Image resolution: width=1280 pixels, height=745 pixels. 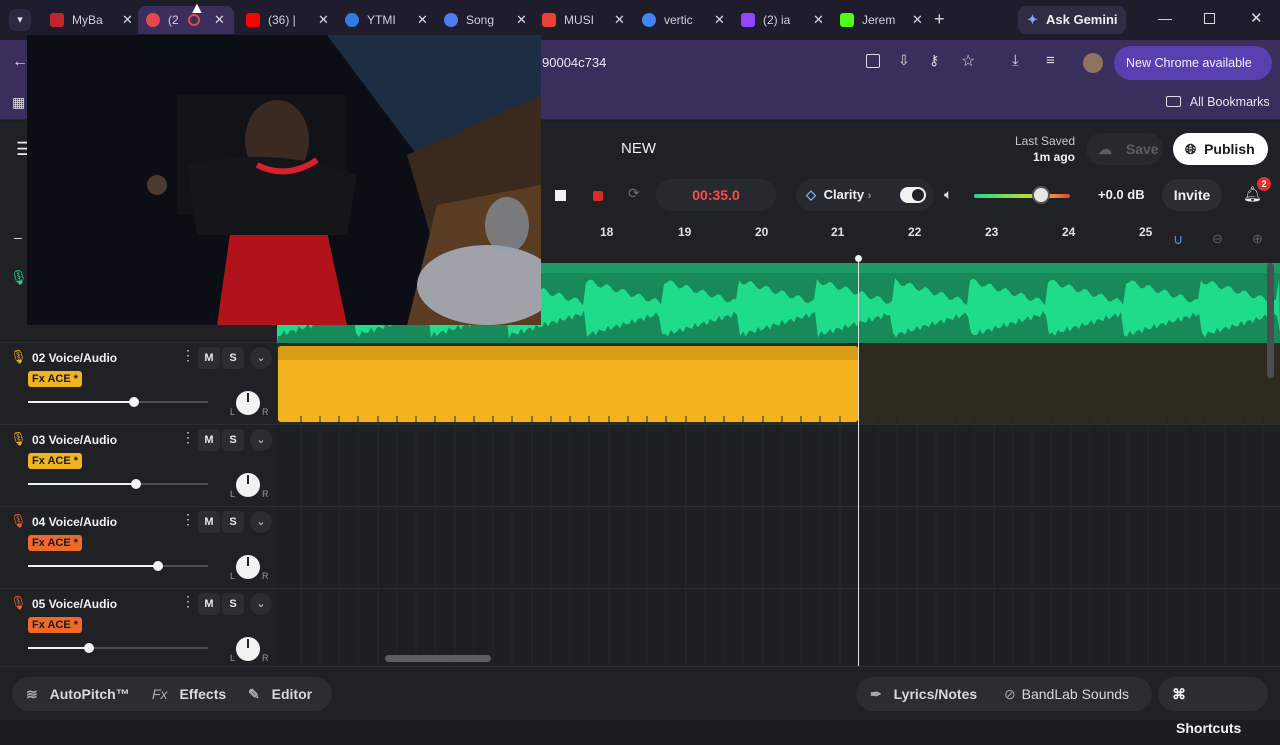 What do you see at coordinates (385, 20) in the screenshot?
I see `tab-ytmi: YTMI ✕` at bounding box center [385, 20].